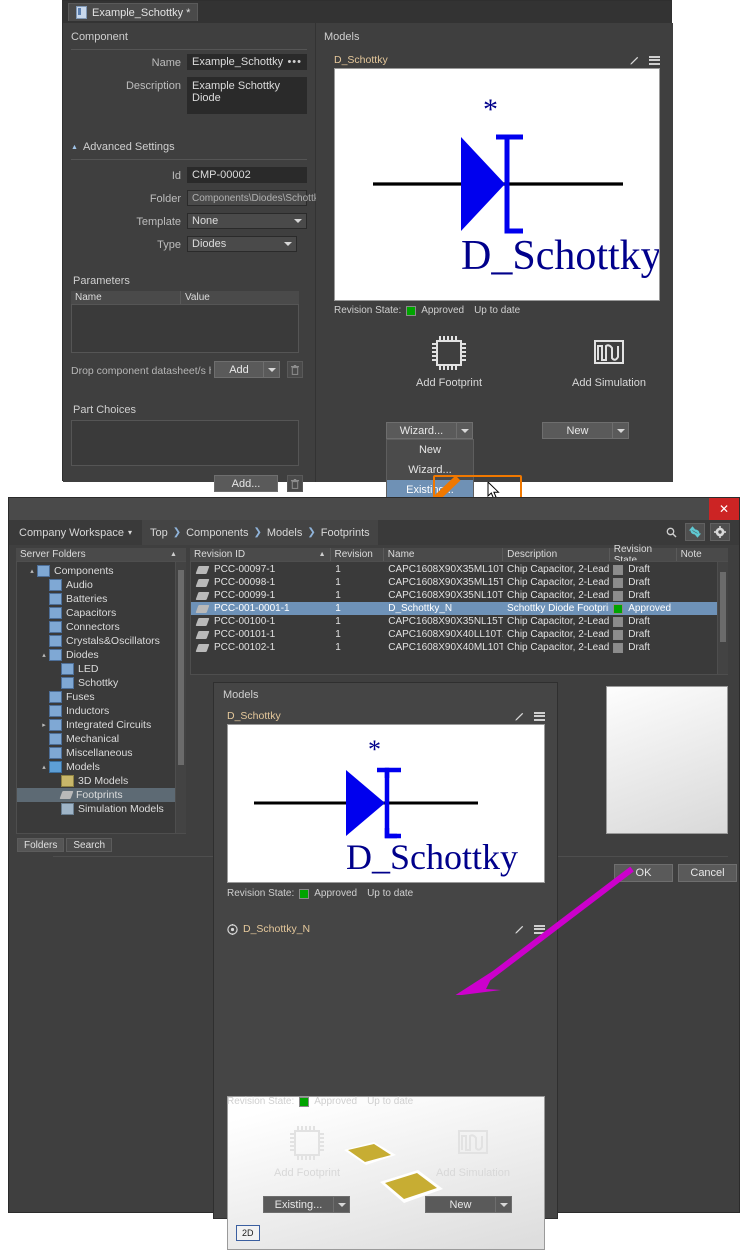  Describe the element at coordinates (247, 62) in the screenshot. I see `name-input: Example_Schottky •••` at that location.